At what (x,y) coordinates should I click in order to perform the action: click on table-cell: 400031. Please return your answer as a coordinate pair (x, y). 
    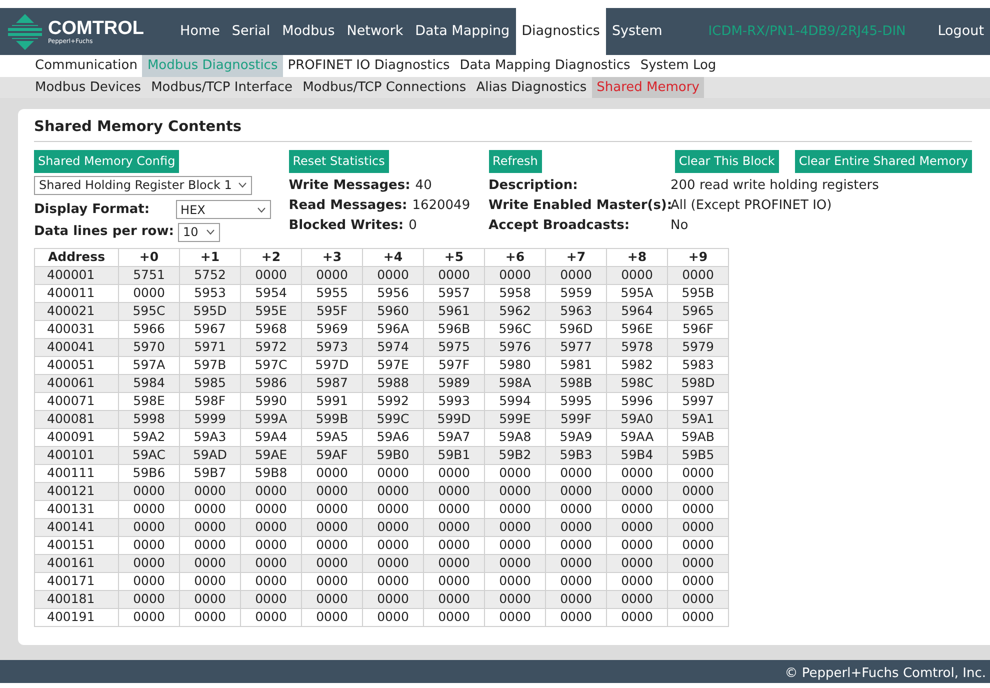
    Looking at the image, I should click on (76, 329).